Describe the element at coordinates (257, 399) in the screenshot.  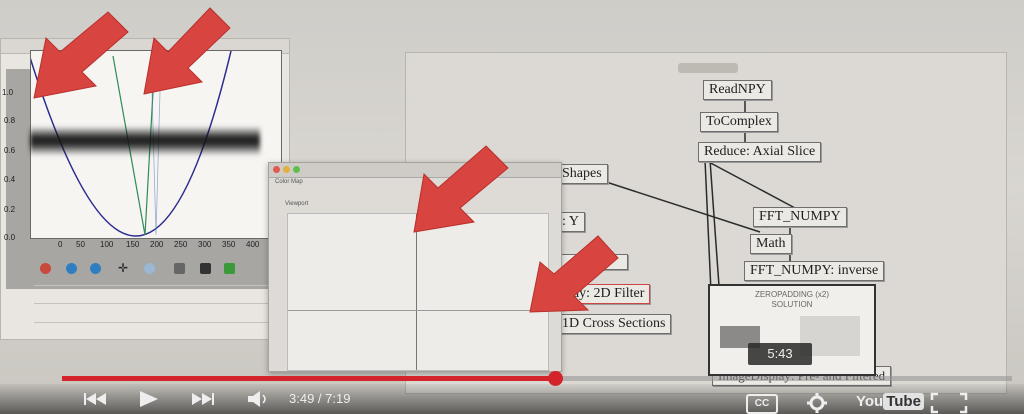
I see `volume-icon` at that location.